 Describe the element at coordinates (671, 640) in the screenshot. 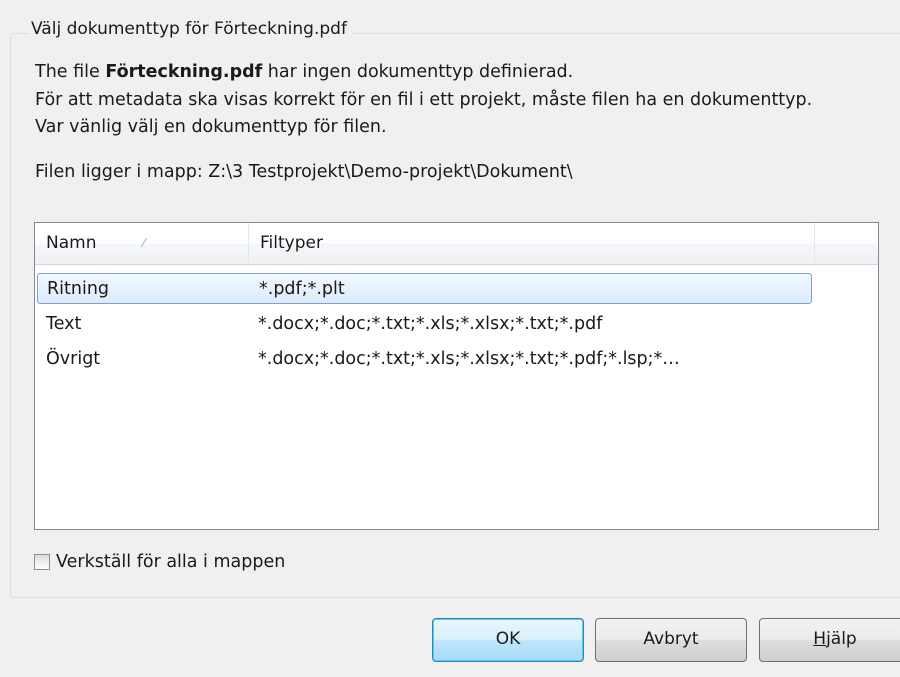

I see `cancel-button: Avbryt` at that location.